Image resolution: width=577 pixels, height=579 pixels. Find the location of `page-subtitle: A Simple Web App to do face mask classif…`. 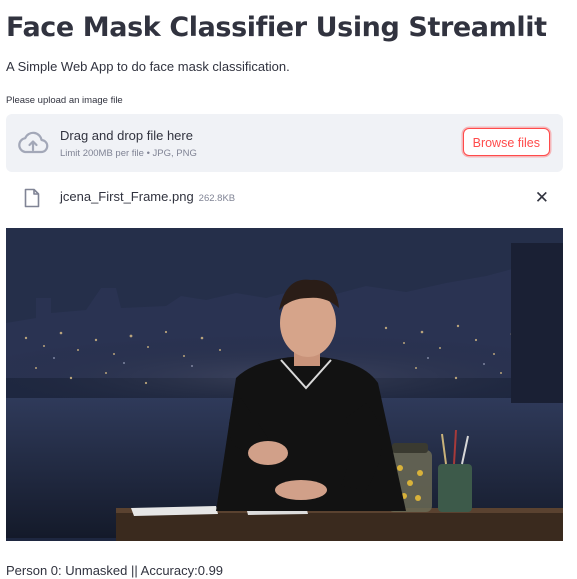

page-subtitle: A Simple Web App to do face mask classif… is located at coordinates (148, 66).